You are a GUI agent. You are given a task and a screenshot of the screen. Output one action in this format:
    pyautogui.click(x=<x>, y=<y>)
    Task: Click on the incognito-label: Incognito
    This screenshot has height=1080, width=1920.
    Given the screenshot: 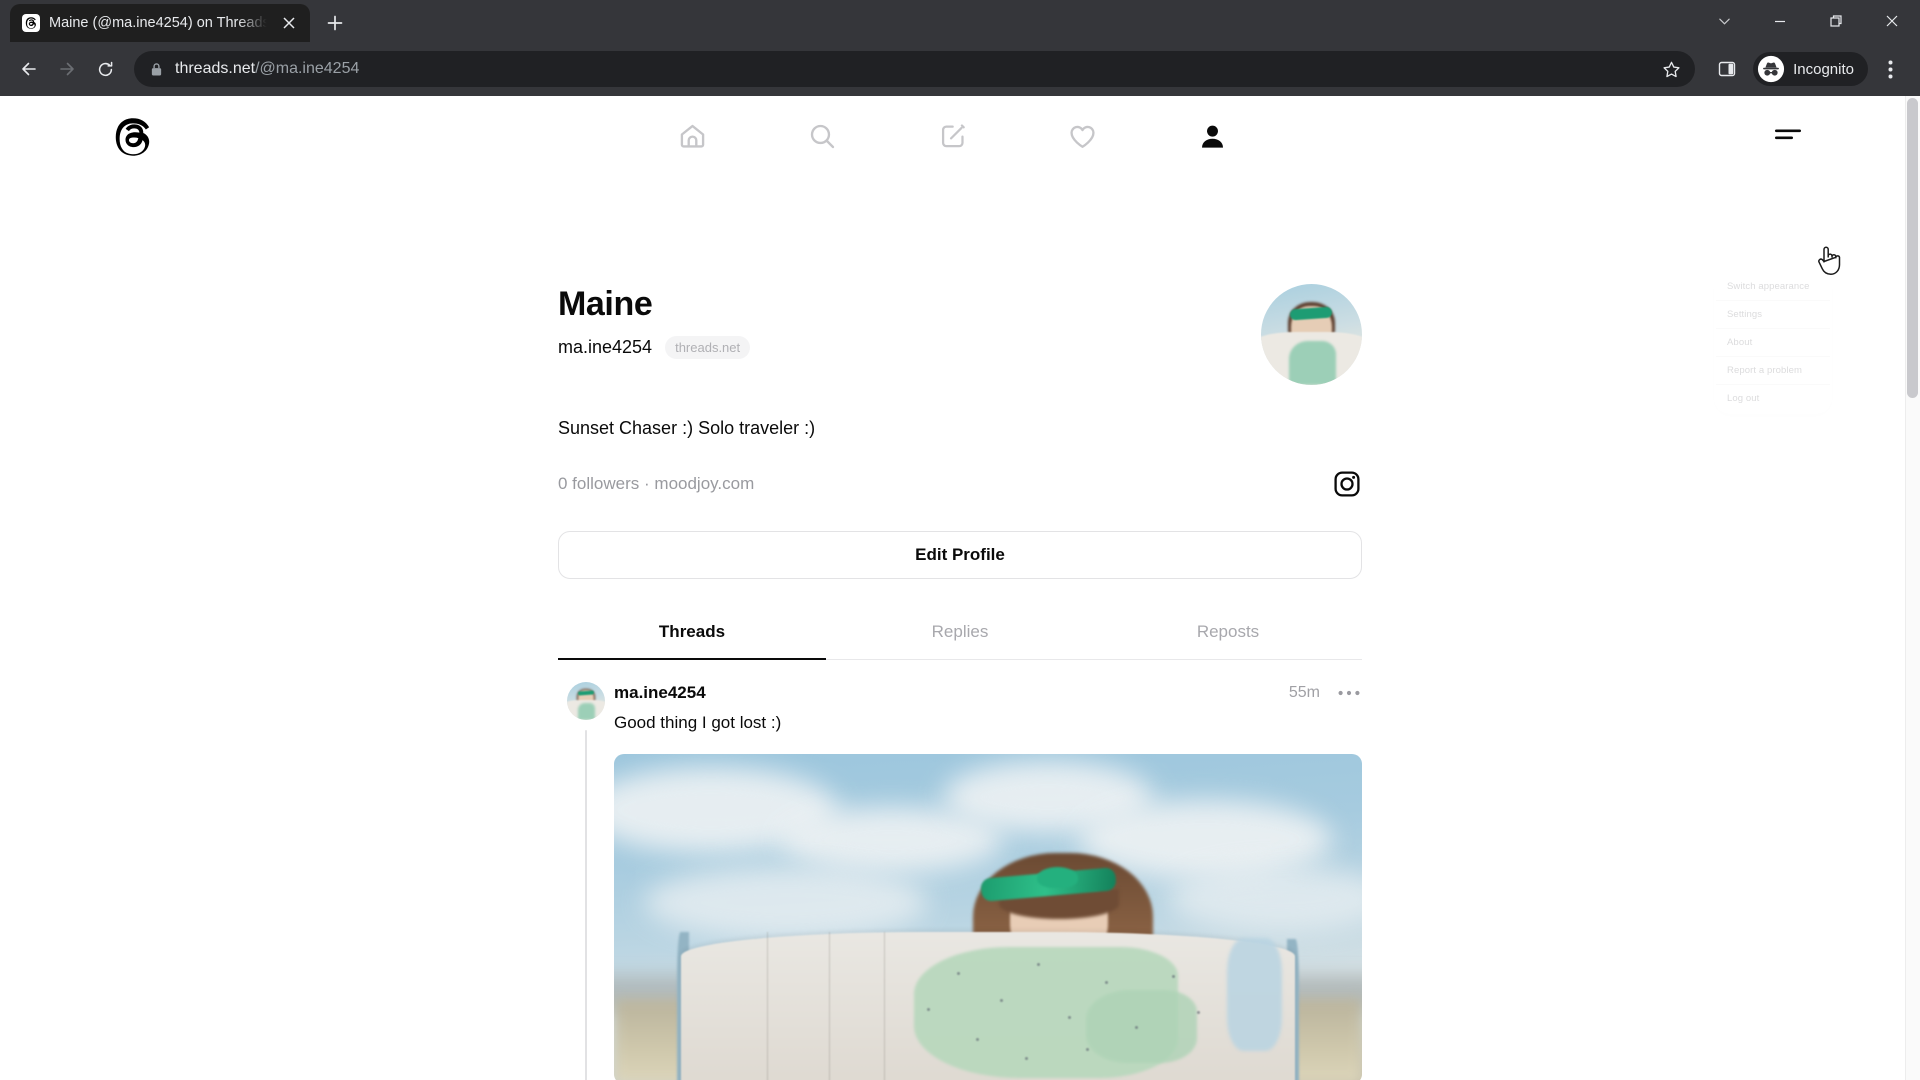 What is the action you would take?
    pyautogui.click(x=1823, y=69)
    